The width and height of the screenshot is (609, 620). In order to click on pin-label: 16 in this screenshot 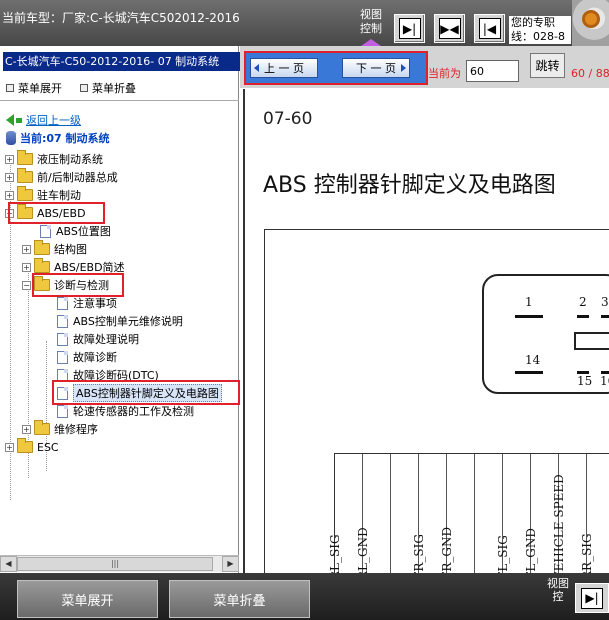, I will do `click(604, 381)`.